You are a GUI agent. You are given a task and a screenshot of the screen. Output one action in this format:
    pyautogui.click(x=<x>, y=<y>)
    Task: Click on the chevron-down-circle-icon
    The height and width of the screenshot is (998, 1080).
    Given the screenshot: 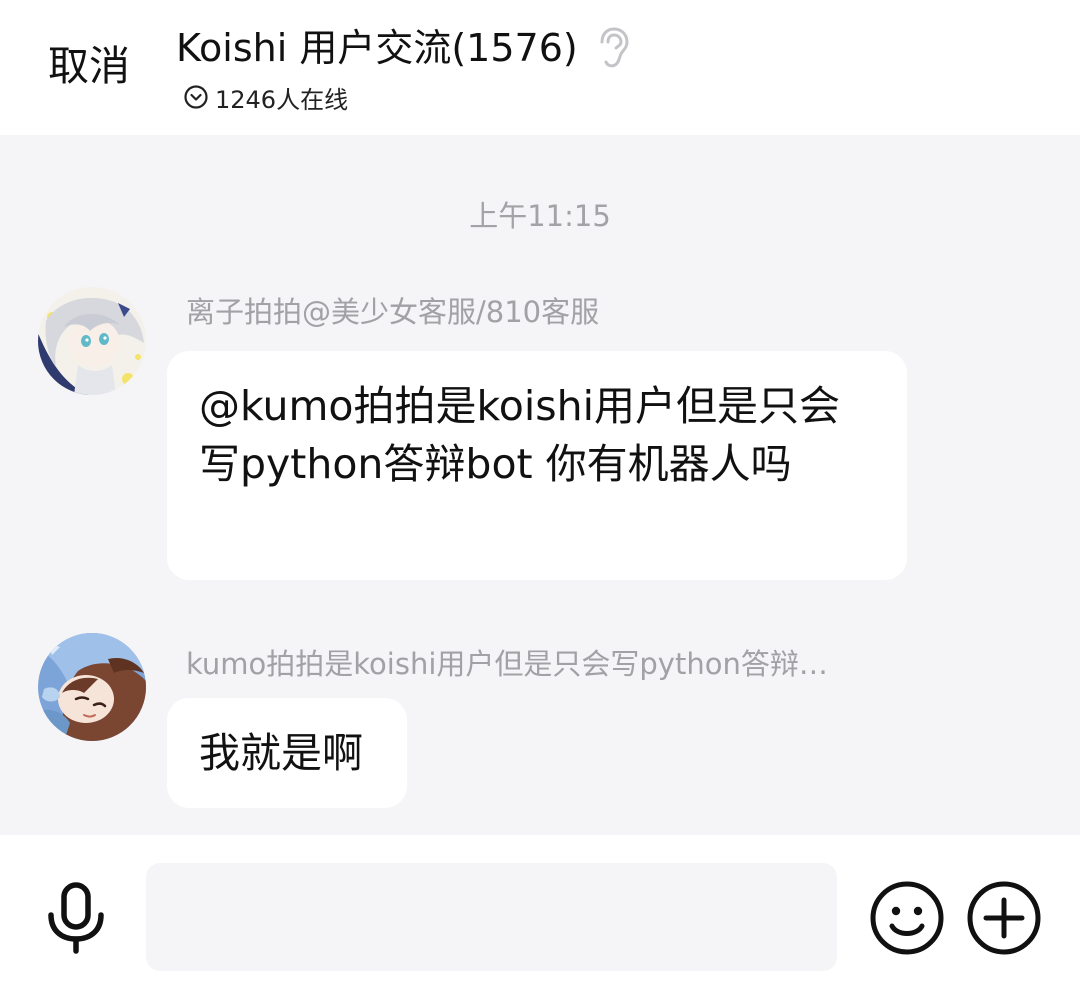 What is the action you would take?
    pyautogui.click(x=196, y=97)
    